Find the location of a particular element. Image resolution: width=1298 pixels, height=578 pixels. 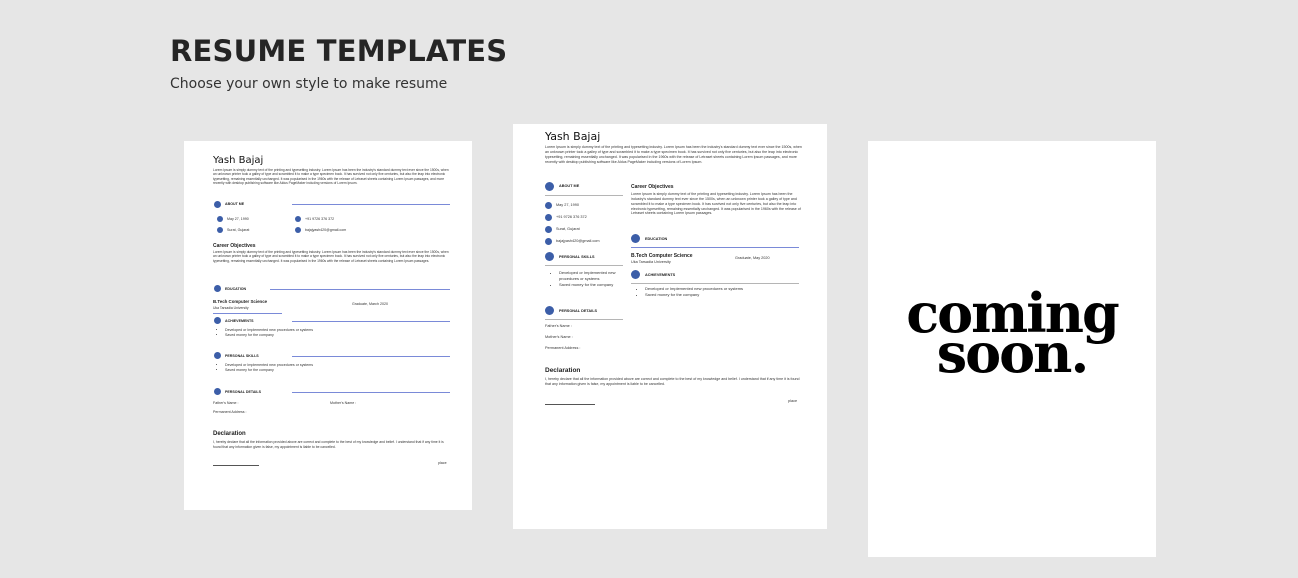

page-title: RESUME TEMPLATES is located at coordinates (339, 51).